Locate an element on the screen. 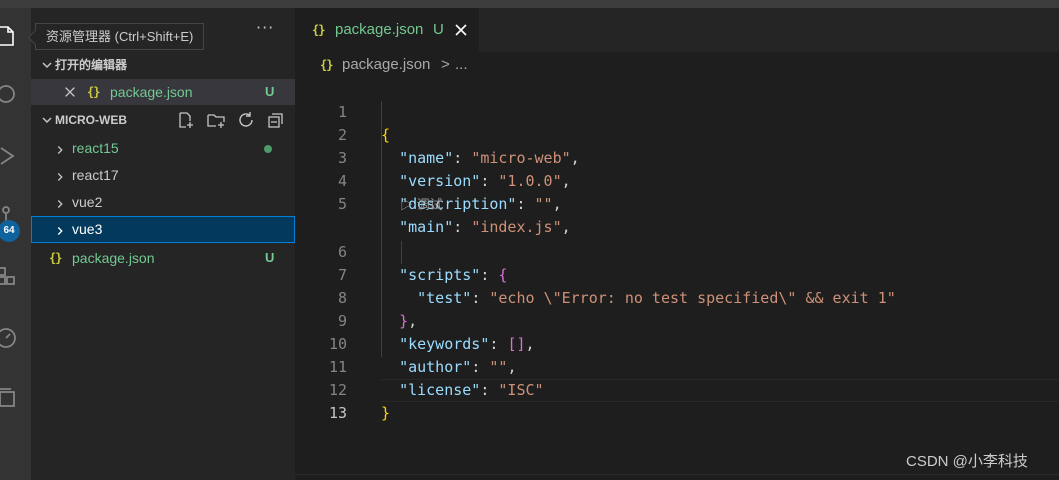 Image resolution: width=1059 pixels, height=480 pixels. codelens-label: 调试 is located at coordinates (429, 204).